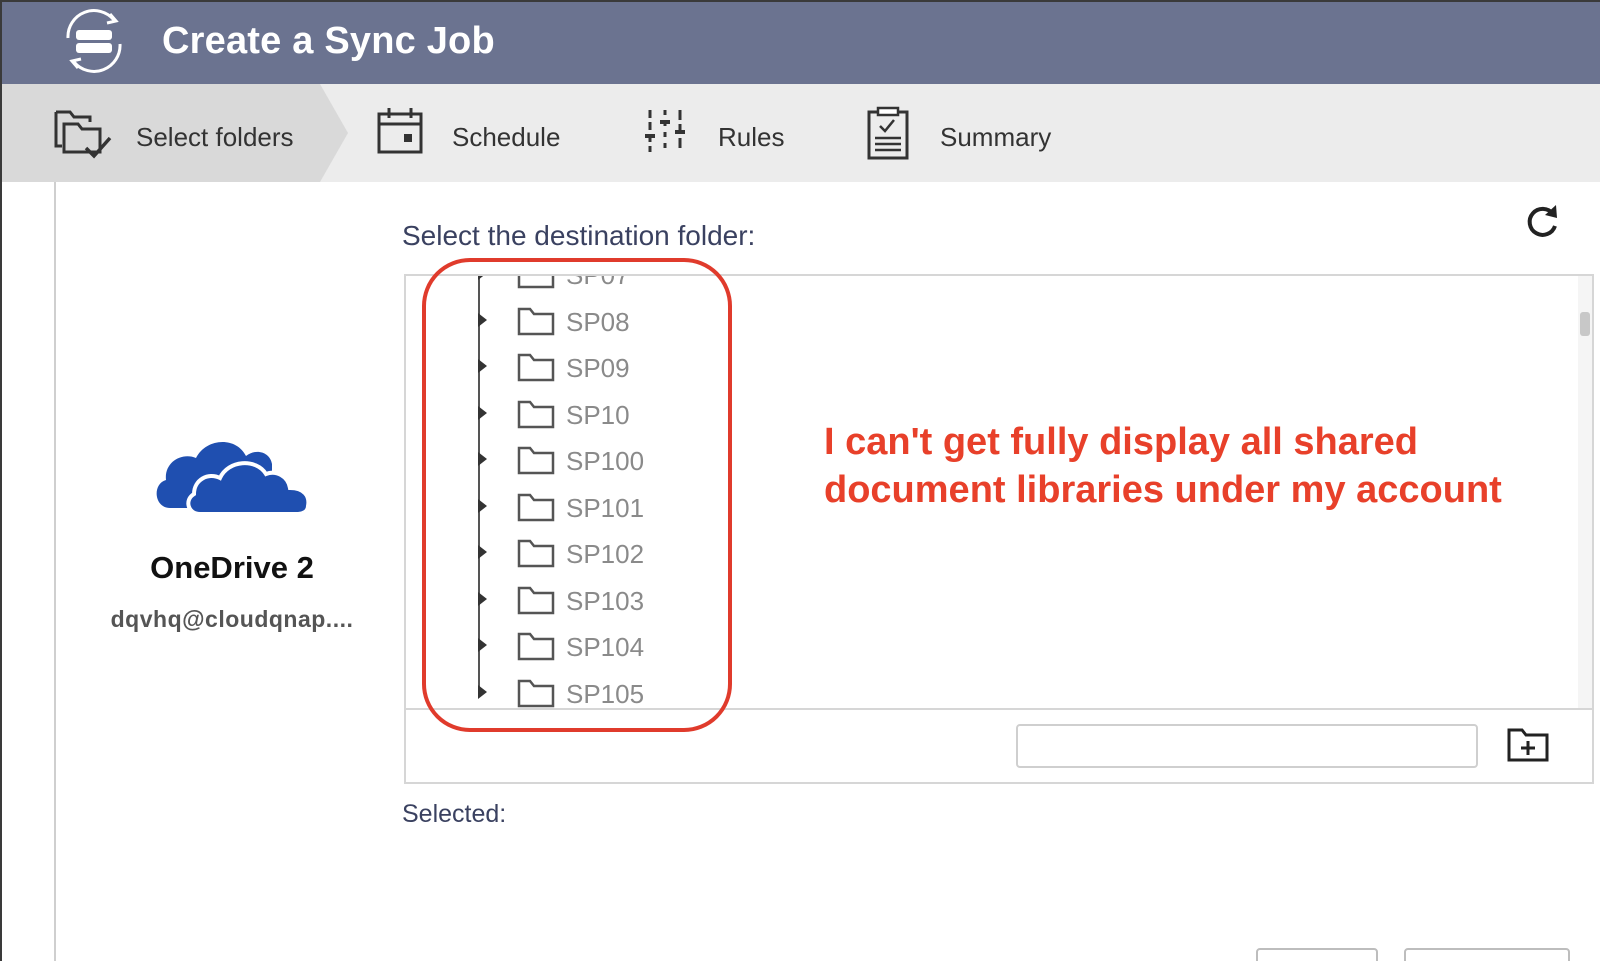 This screenshot has height=961, width=1600. I want to click on next-button, so click(1487, 954).